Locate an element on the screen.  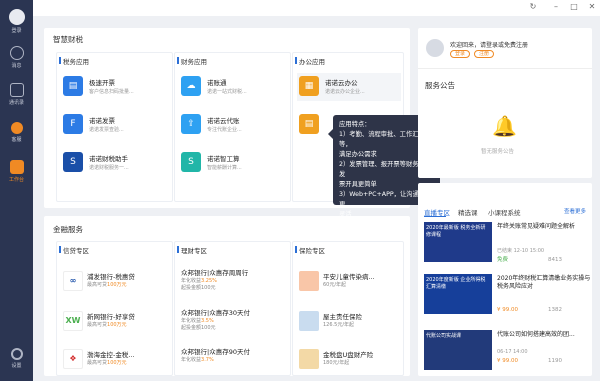
course-price: ¥ 99.00 1382 is located at coordinates (529, 310).